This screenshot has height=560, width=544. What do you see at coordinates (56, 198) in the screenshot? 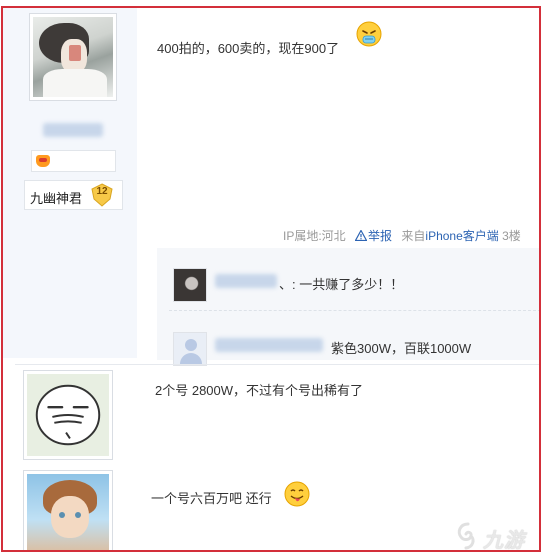
I see `level-name: 九幽神君` at bounding box center [56, 198].